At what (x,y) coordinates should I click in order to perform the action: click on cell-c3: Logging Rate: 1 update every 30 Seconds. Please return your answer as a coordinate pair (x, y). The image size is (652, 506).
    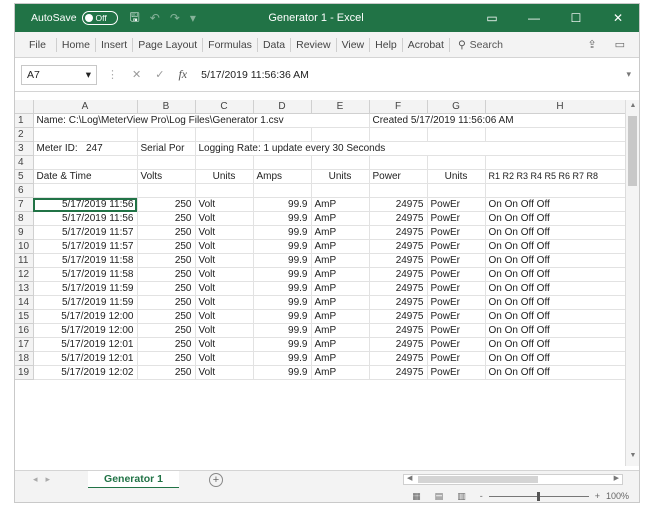
    Looking at the image, I should click on (415, 149).